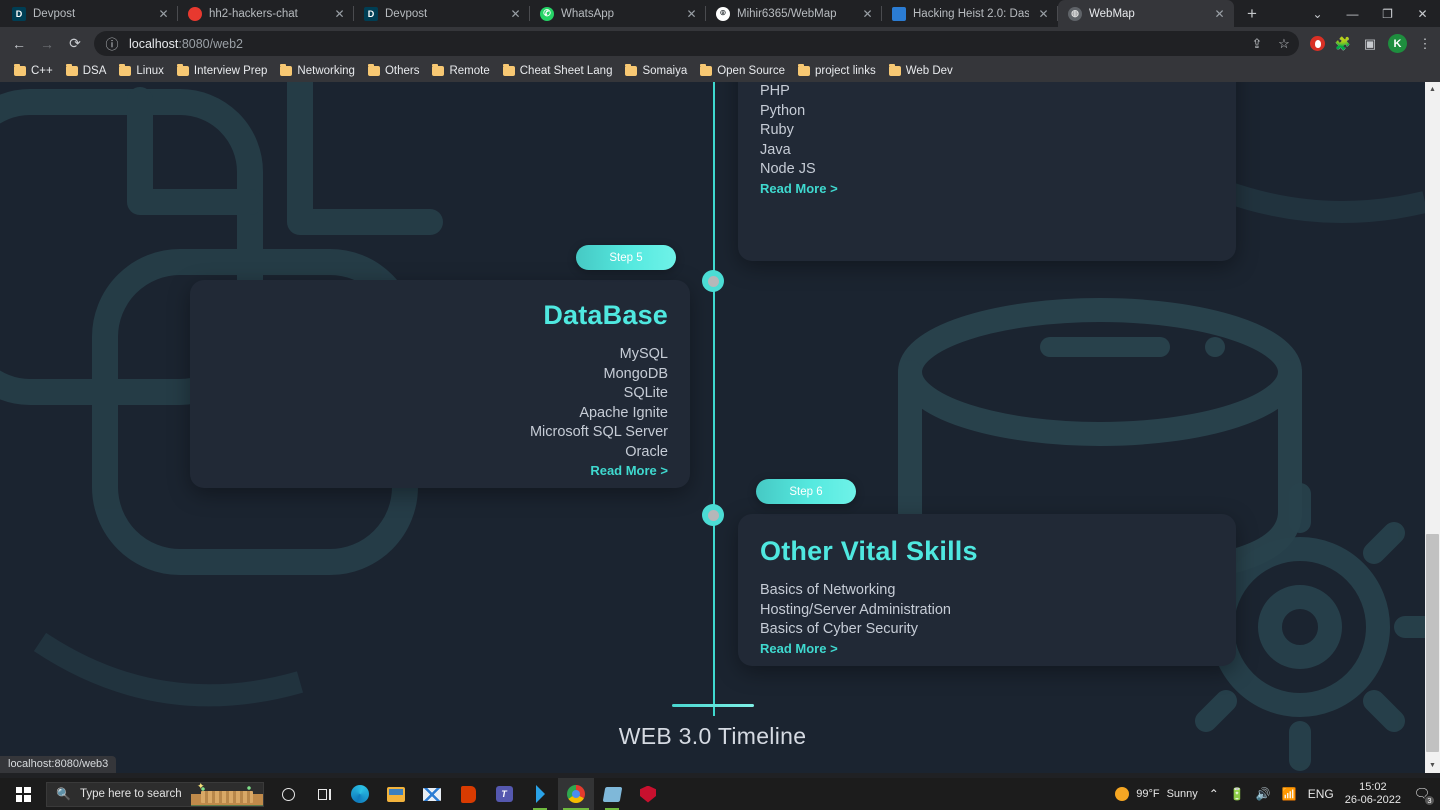 This screenshot has width=1440, height=810. Describe the element at coordinates (402, 71) in the screenshot. I see `bookmark-label: Others` at that location.